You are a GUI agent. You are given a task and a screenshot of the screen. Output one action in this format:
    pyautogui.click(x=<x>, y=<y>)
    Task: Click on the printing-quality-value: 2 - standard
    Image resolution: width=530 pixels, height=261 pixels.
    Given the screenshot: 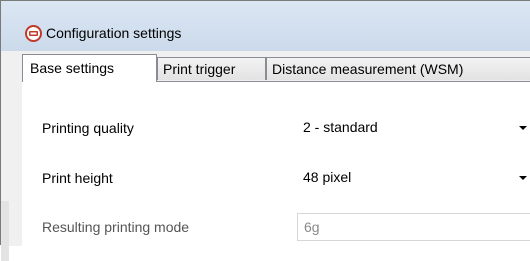 What is the action you would take?
    pyautogui.click(x=340, y=127)
    